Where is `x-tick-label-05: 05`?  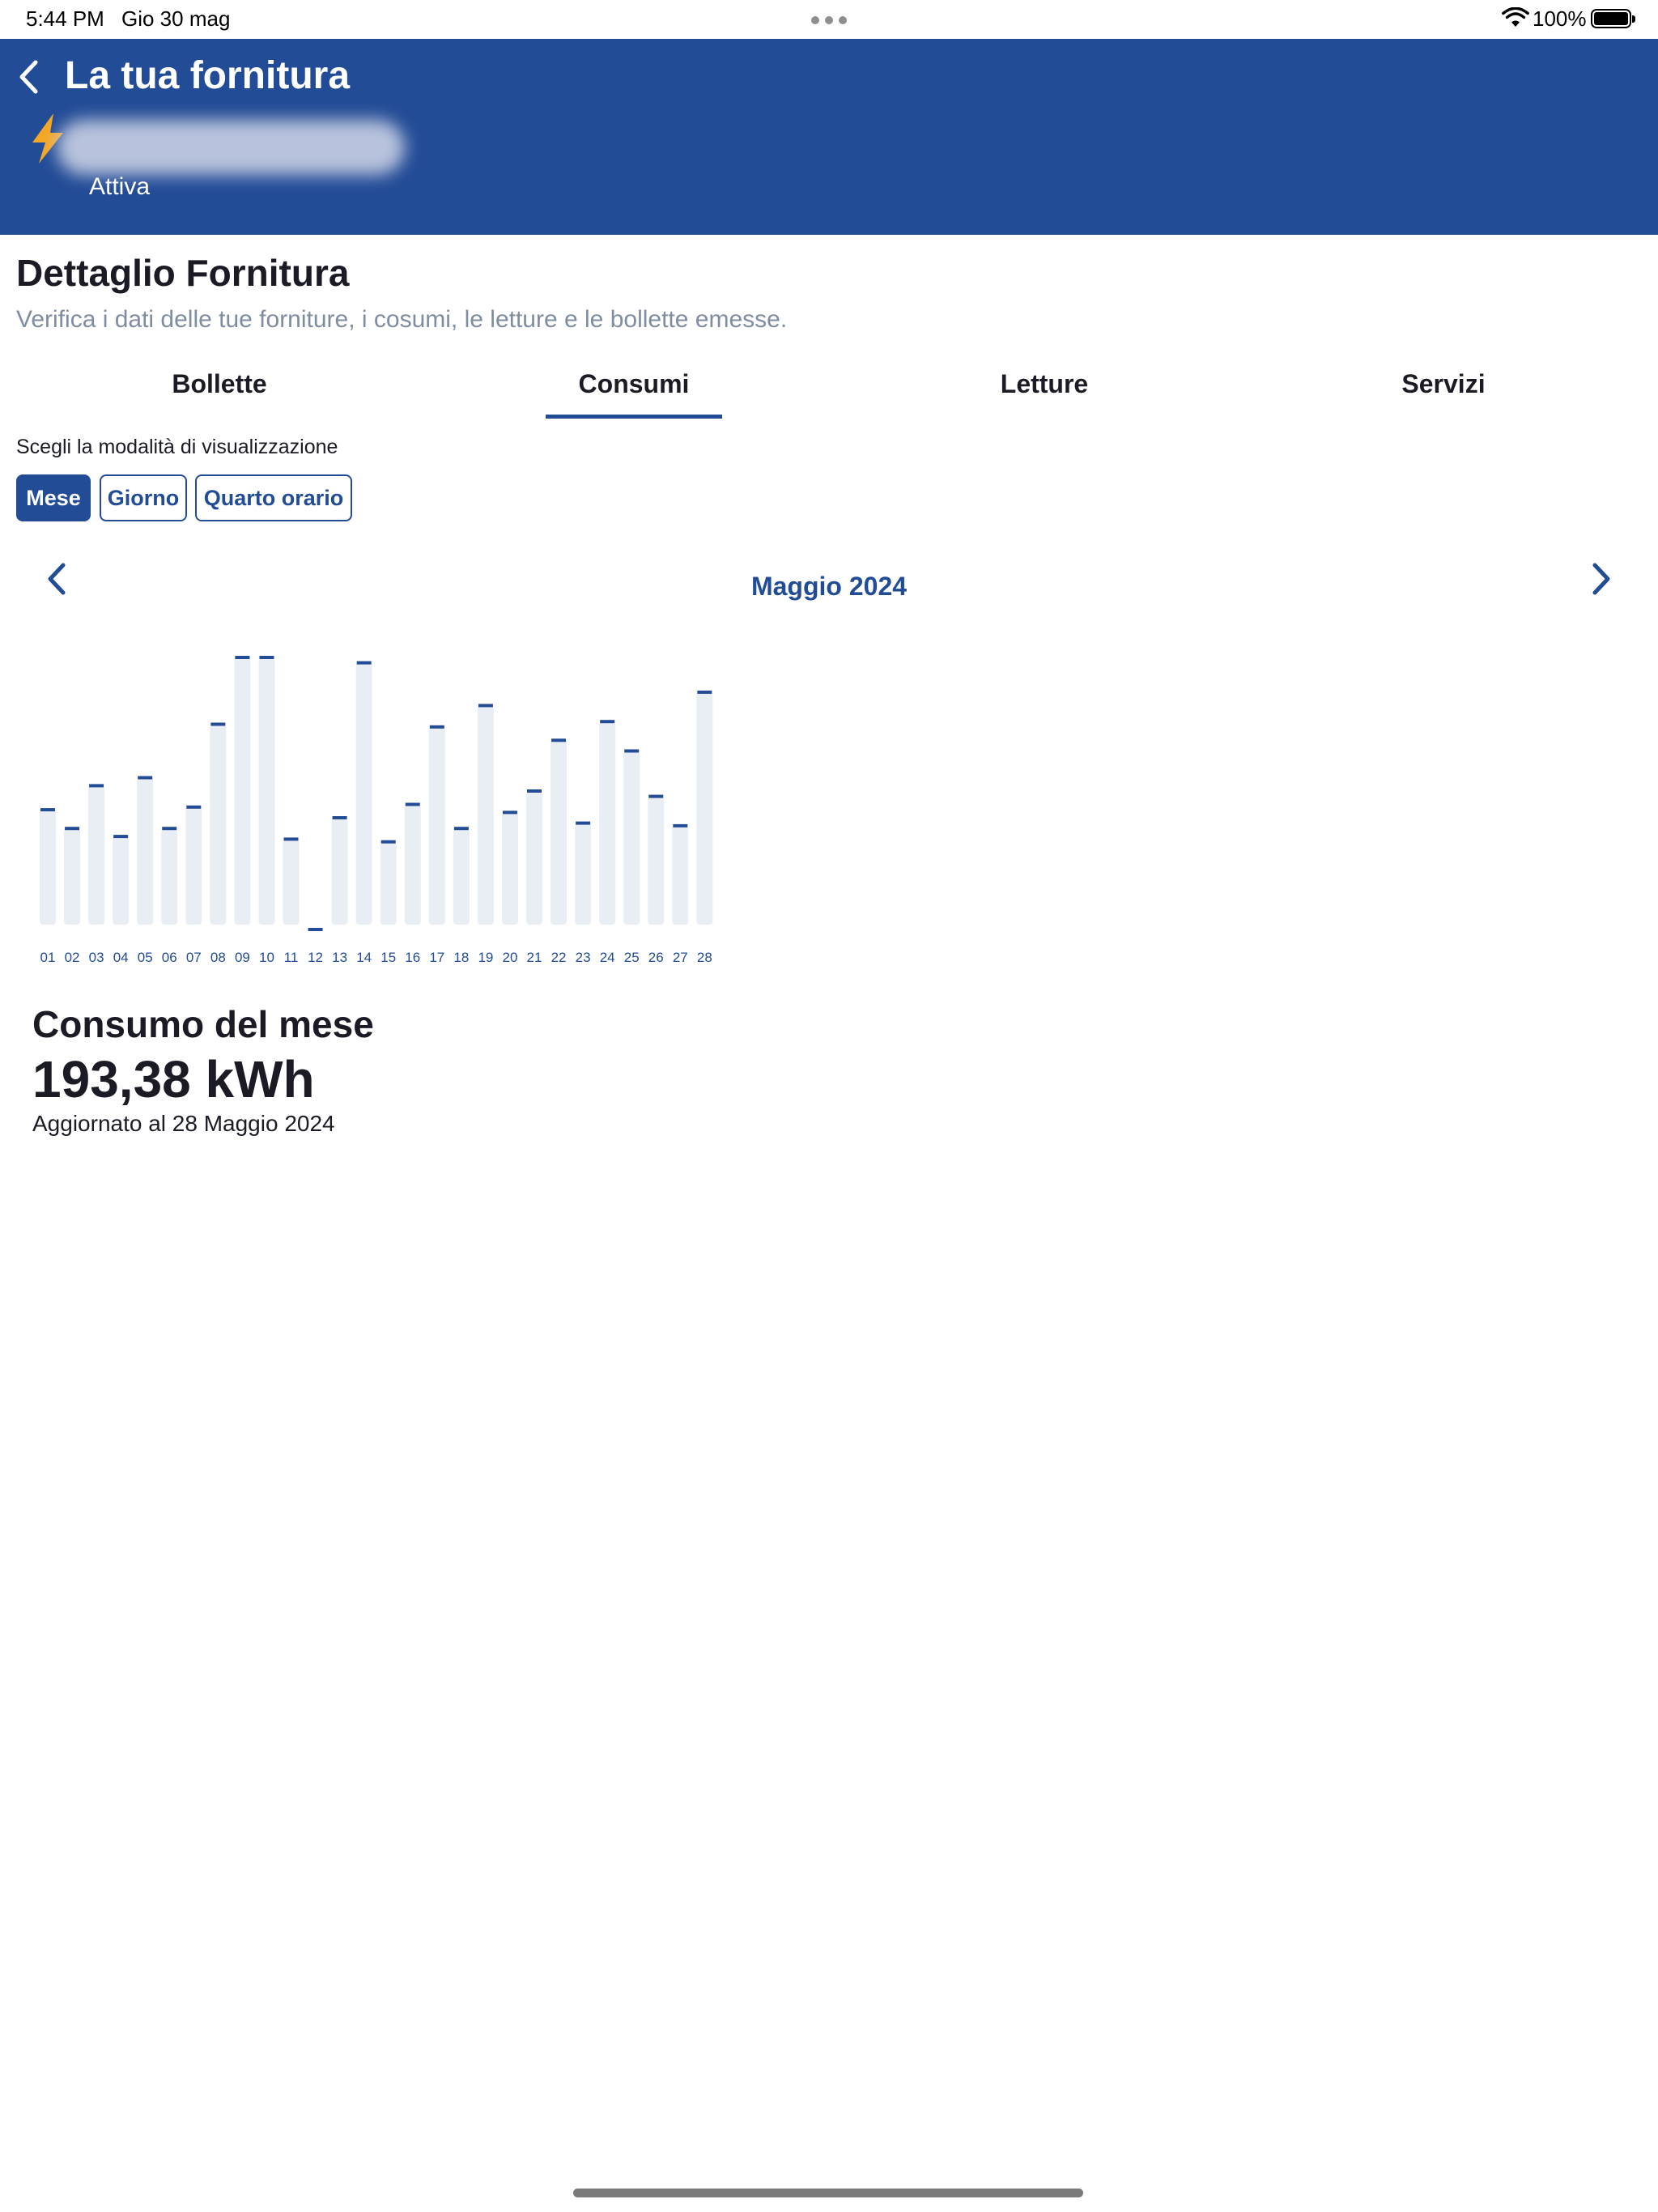 x-tick-label-05: 05 is located at coordinates (145, 958).